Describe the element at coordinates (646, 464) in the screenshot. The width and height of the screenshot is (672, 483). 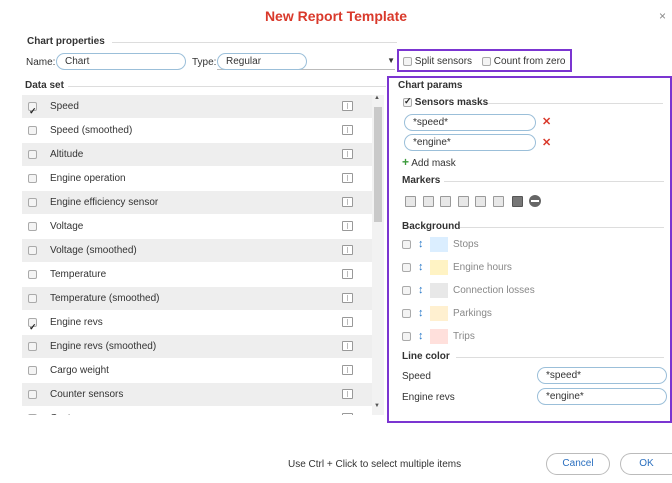
I see `ok-button: OK` at that location.